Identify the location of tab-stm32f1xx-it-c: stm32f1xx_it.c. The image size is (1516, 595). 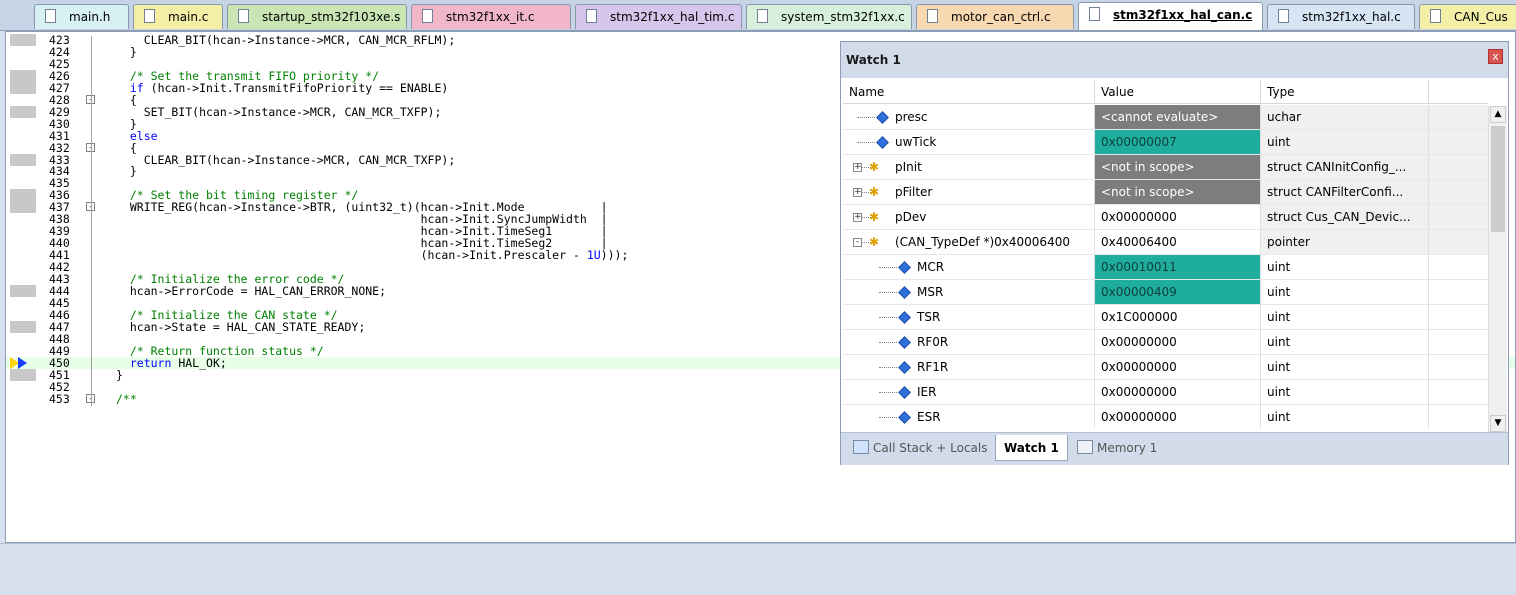
(491, 16).